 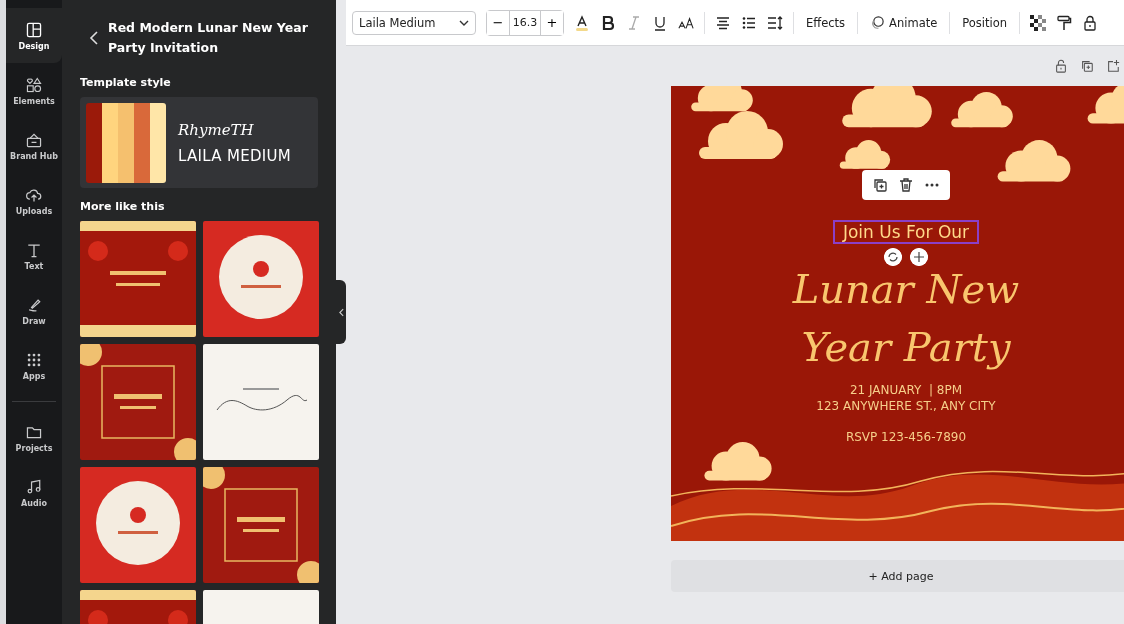 I want to click on nav-item: Design, so click(x=34, y=35).